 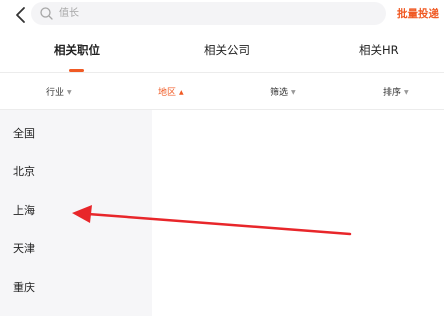 What do you see at coordinates (167, 93) in the screenshot?
I see `filter-label: 地区` at bounding box center [167, 93].